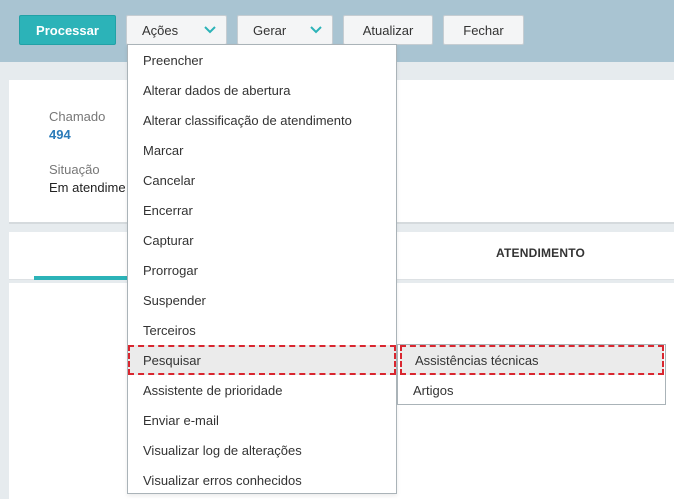  I want to click on menu-item-alterar-classificacao: Alterar classificação de atendimento, so click(262, 120).